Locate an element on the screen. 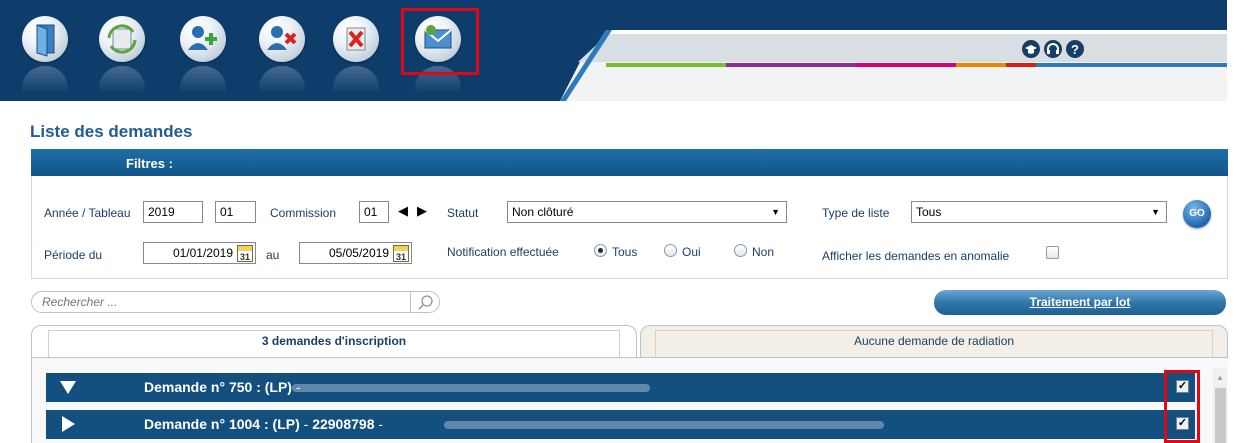 The image size is (1253, 443). help-question-icon: ? is located at coordinates (1075, 49).